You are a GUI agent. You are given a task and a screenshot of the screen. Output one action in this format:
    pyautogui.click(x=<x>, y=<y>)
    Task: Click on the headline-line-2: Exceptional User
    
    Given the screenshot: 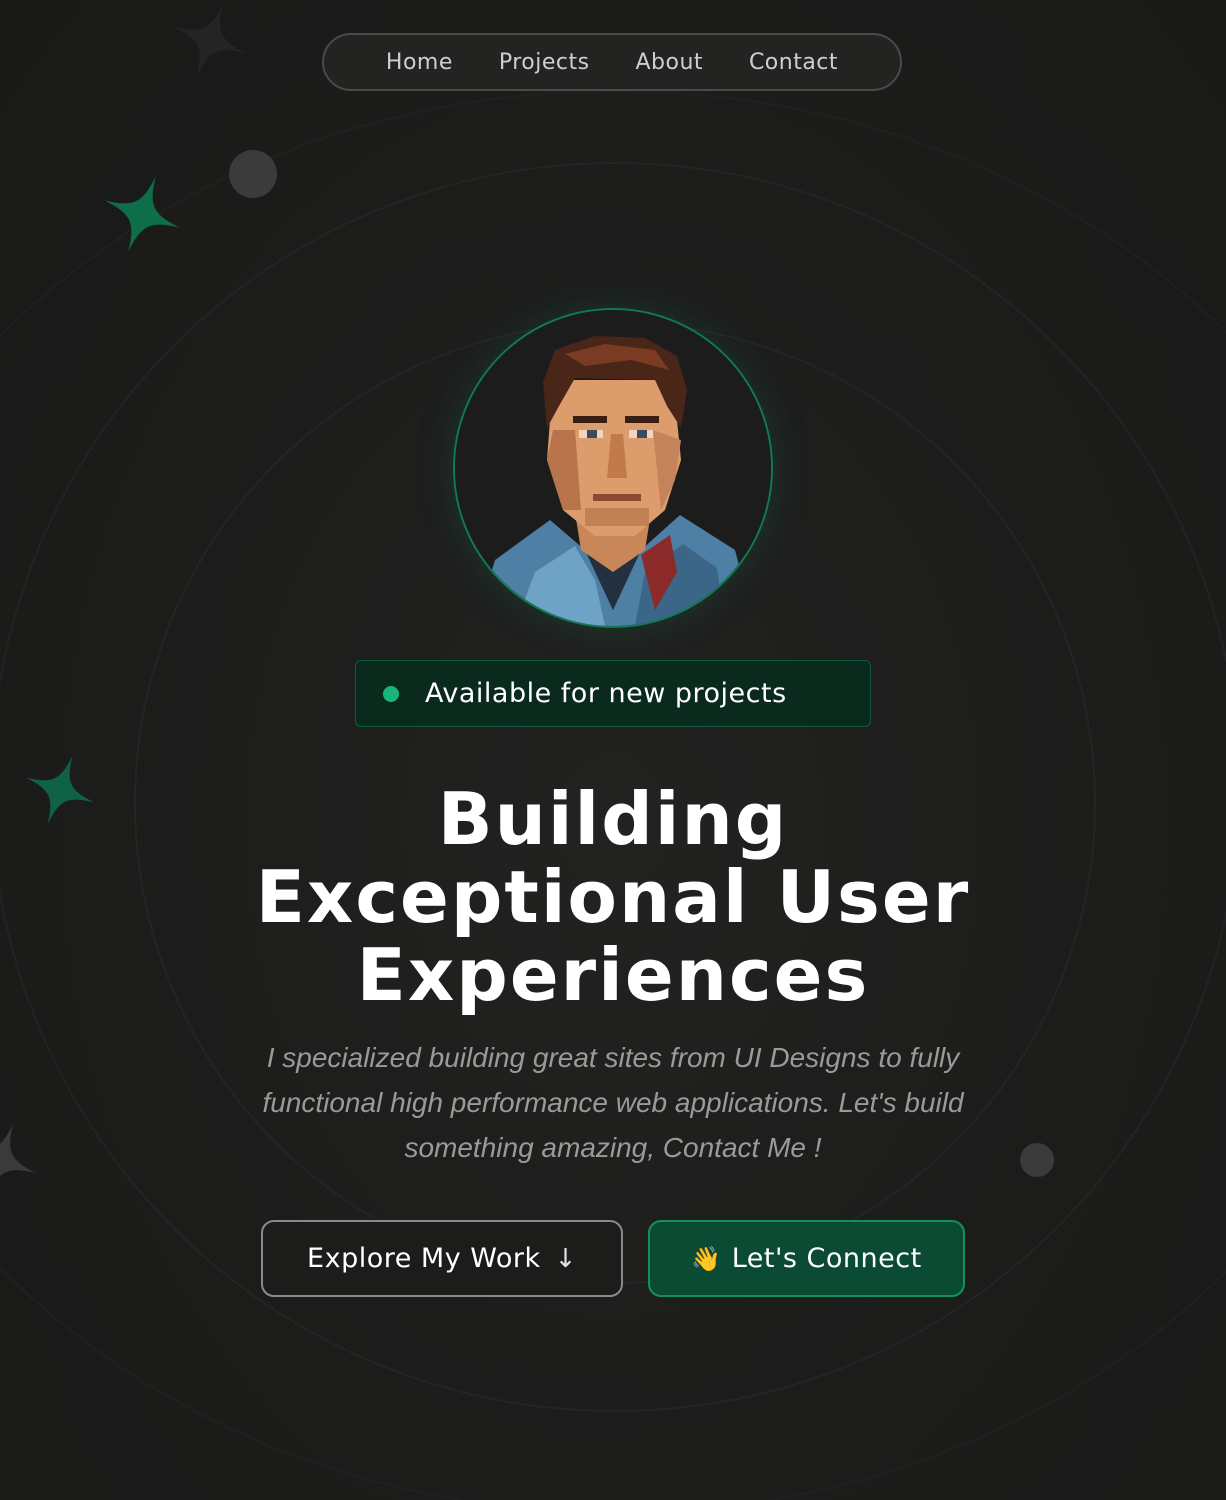 What is the action you would take?
    pyautogui.click(x=613, y=897)
    